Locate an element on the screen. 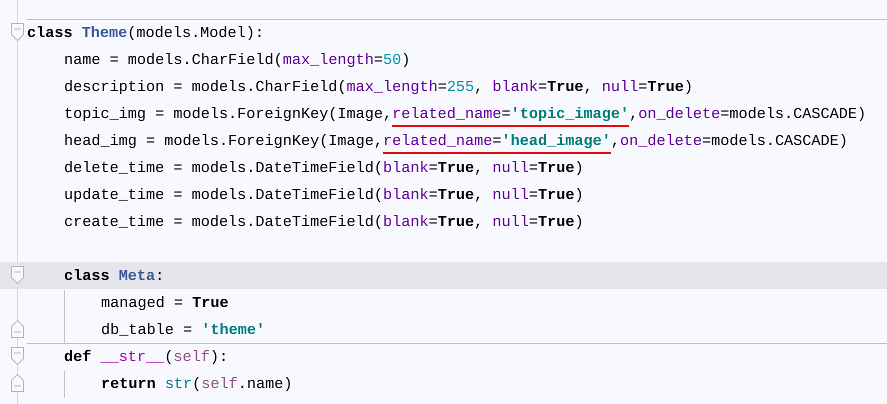  code-line: description = models.CharField(max_length=255, blank=True, null=True) is located at coordinates (378, 87).